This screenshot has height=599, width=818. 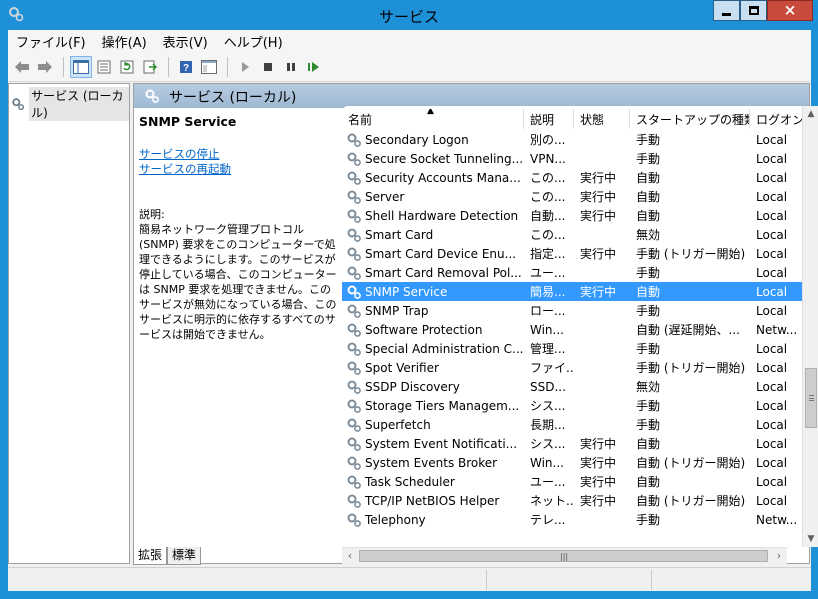 I want to click on start-service-button, so click(x=245, y=67).